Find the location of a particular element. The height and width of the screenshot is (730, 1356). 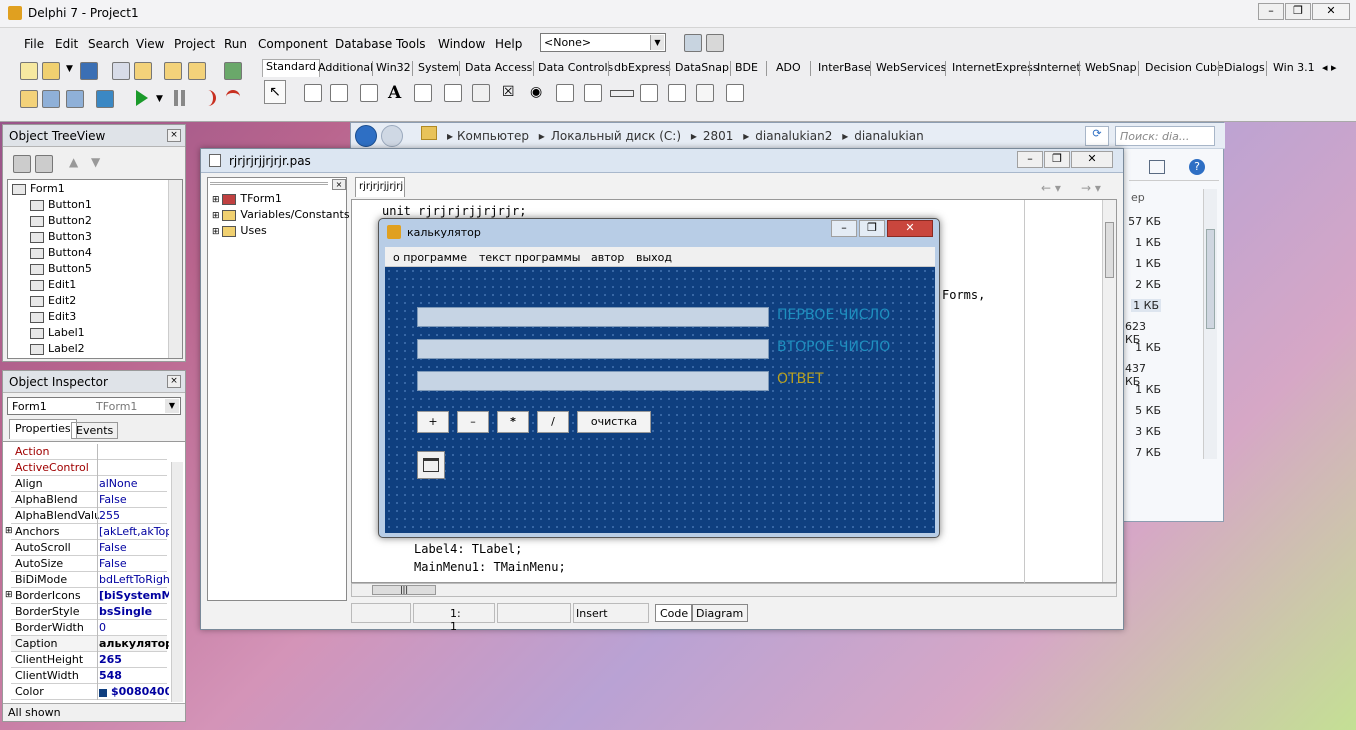

palette-tab-bde: BDE is located at coordinates (746, 67).